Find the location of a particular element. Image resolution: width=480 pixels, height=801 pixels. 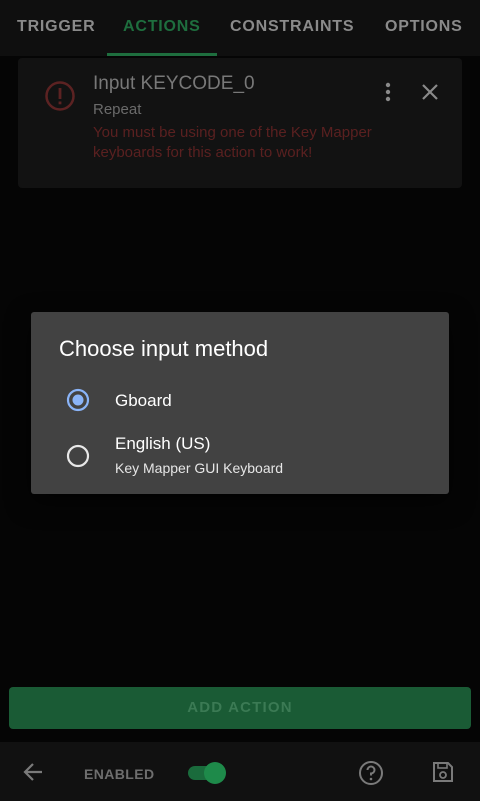

bottom-app-bar: ENABLED is located at coordinates (240, 771).